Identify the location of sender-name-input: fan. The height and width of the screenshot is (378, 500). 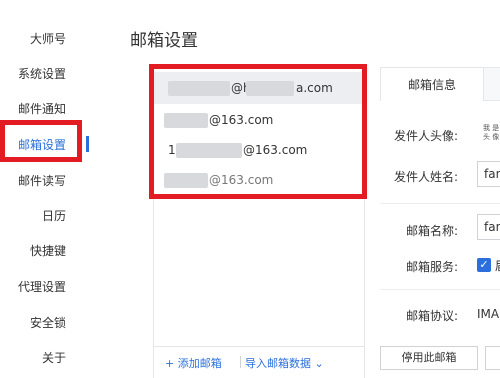
(488, 174).